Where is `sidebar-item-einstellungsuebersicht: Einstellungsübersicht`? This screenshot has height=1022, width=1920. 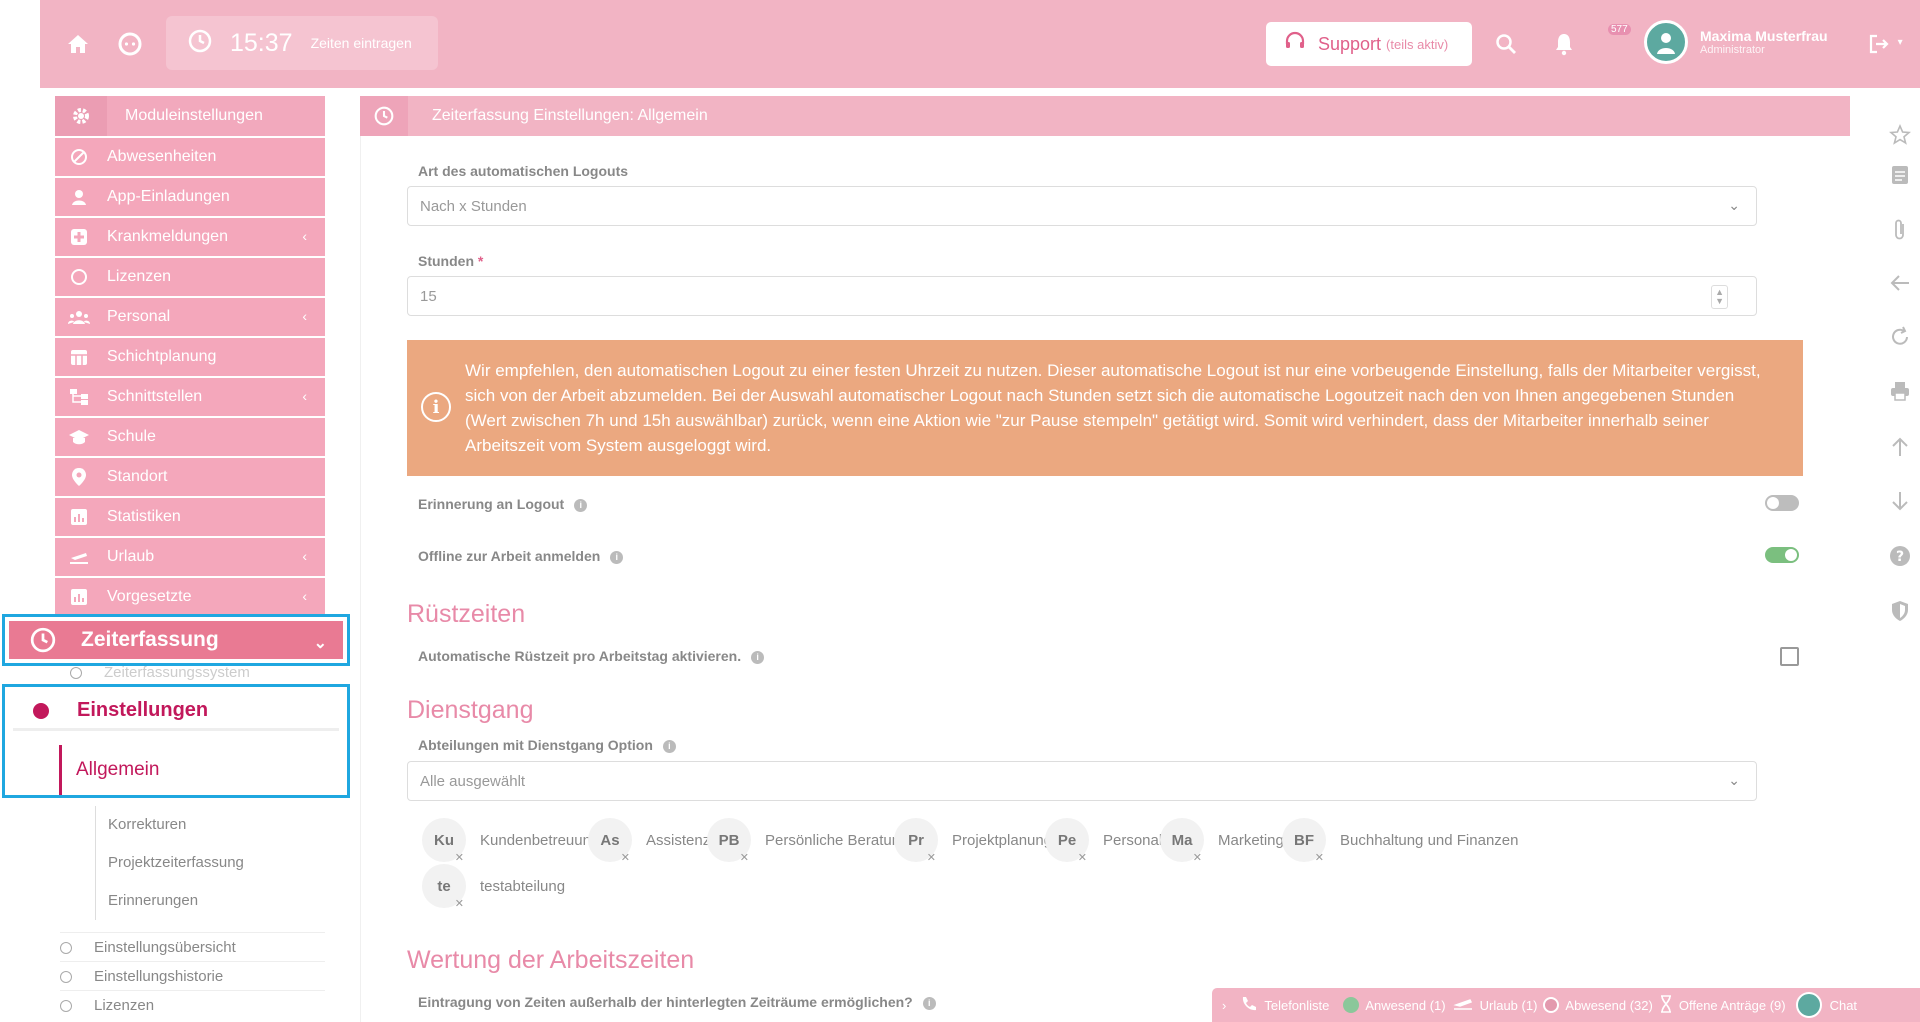 sidebar-item-einstellungsuebersicht: Einstellungsübersicht is located at coordinates (192, 946).